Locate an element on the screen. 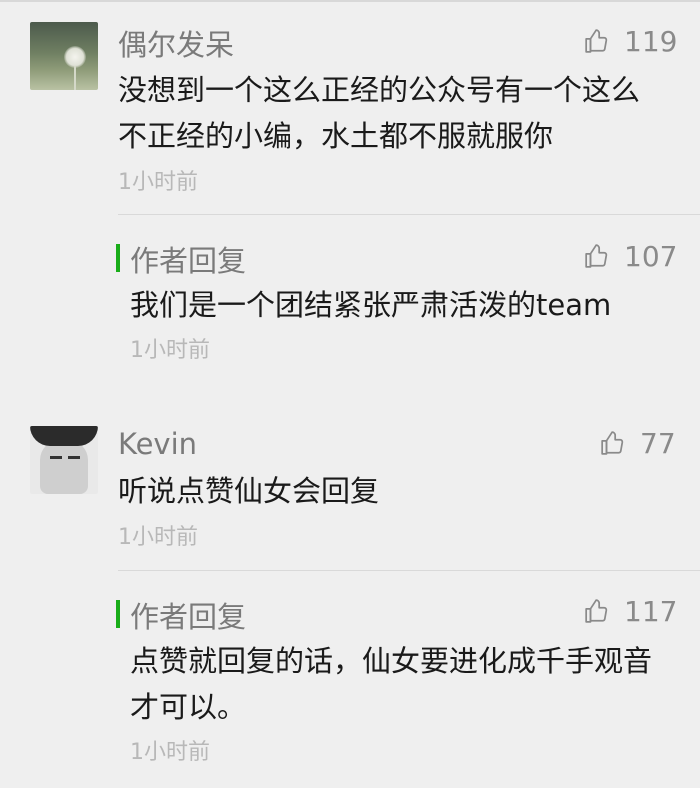 The image size is (700, 788). like-count: 117 is located at coordinates (651, 611).